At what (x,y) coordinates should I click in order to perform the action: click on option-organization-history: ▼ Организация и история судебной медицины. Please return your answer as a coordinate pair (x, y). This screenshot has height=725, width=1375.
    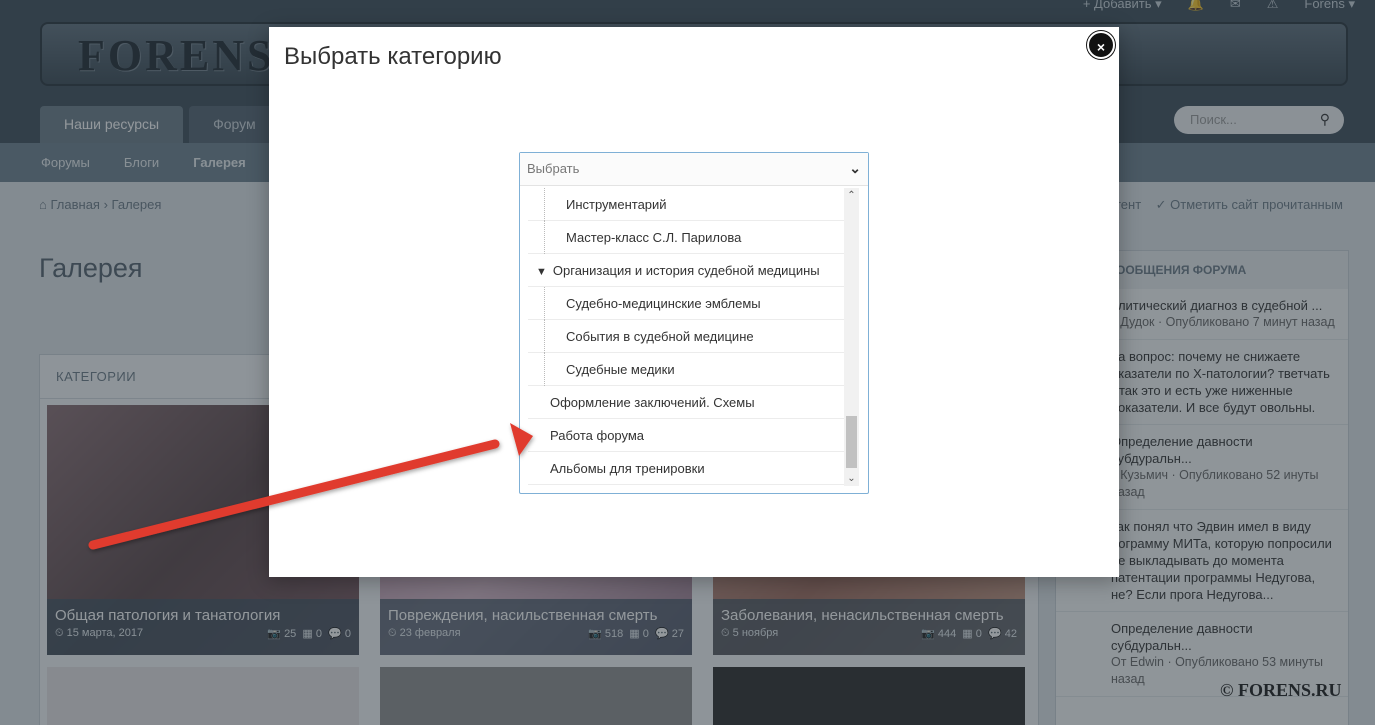
    Looking at the image, I should click on (686, 270).